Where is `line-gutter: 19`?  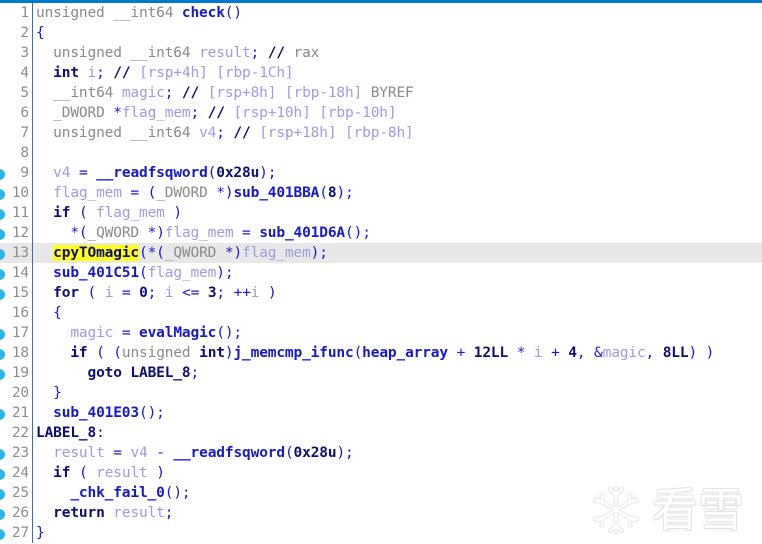 line-gutter: 19 is located at coordinates (16, 373).